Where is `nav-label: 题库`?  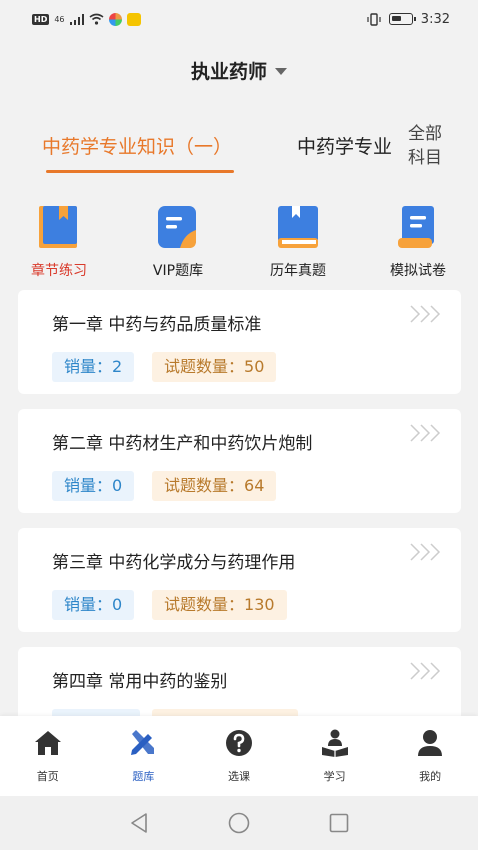
nav-label: 题库 is located at coordinates (143, 776).